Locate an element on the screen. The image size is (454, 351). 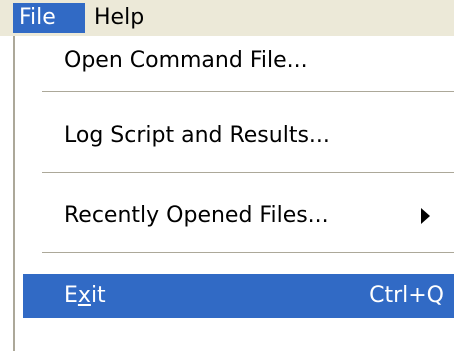
menu-file: File is located at coordinates (49, 18).